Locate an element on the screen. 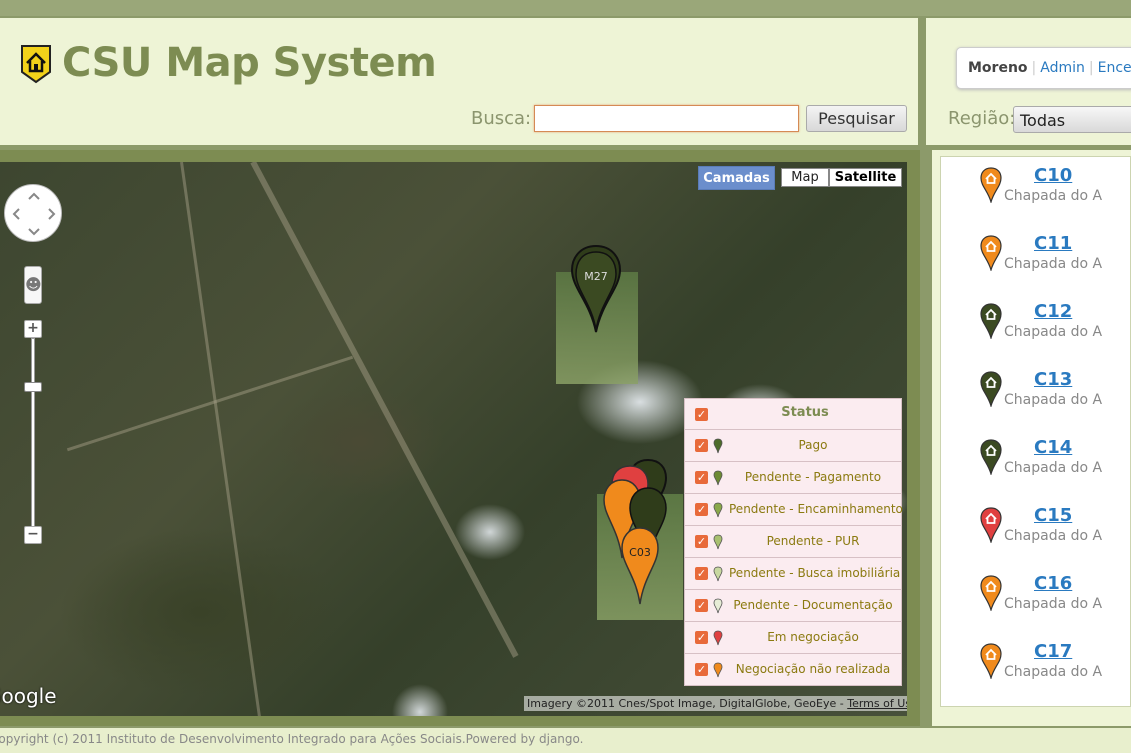  list-item: C12 Chapada do A is located at coordinates (1035, 327).